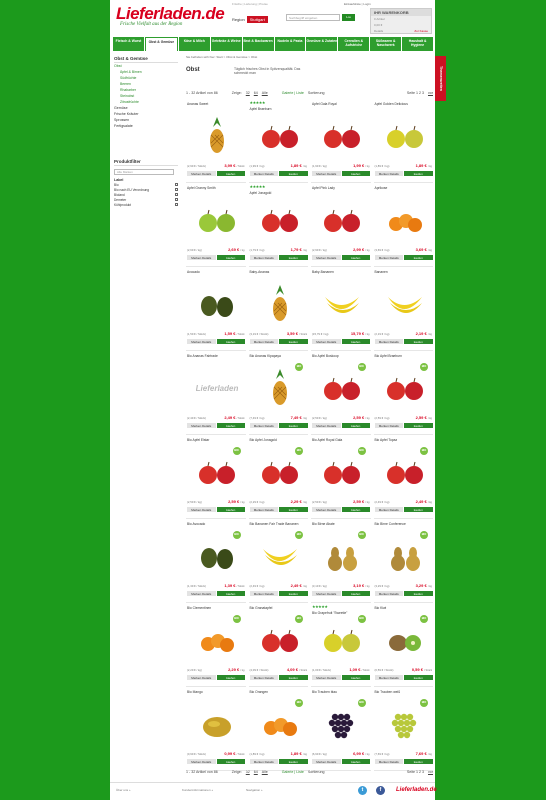 This screenshot has height=800, width=546. Describe the element at coordinates (341, 692) in the screenshot. I see `product-name: Bio Trauben blau` at that location.